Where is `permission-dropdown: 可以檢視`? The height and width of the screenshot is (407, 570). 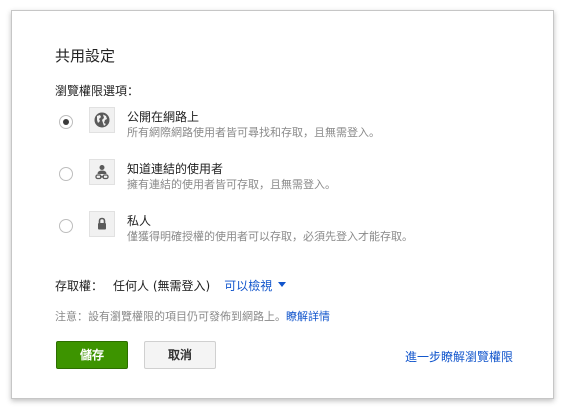 permission-dropdown: 可以檢視 is located at coordinates (255, 286).